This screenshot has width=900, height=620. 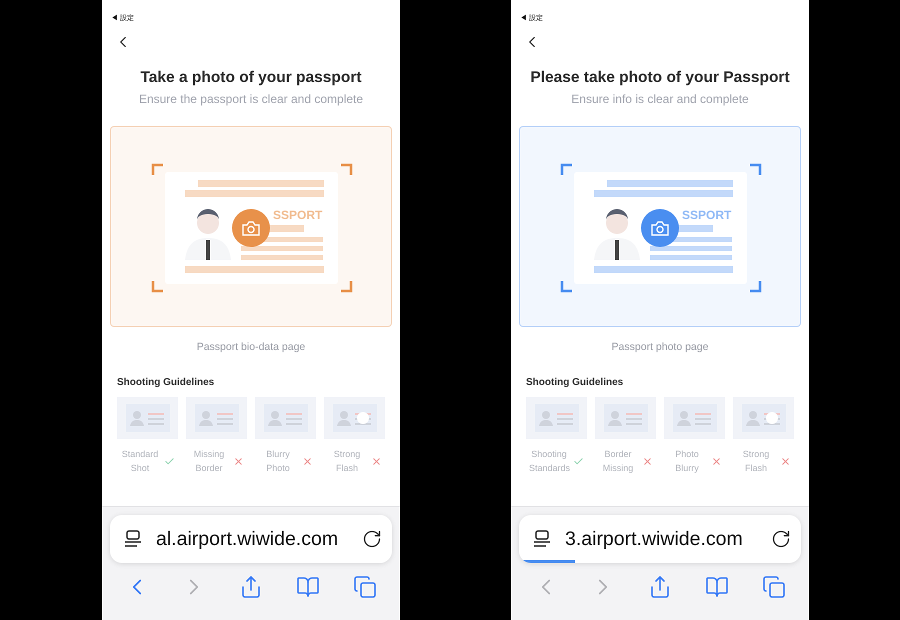 What do you see at coordinates (209, 461) in the screenshot?
I see `guideline-label: Missing Border` at bounding box center [209, 461].